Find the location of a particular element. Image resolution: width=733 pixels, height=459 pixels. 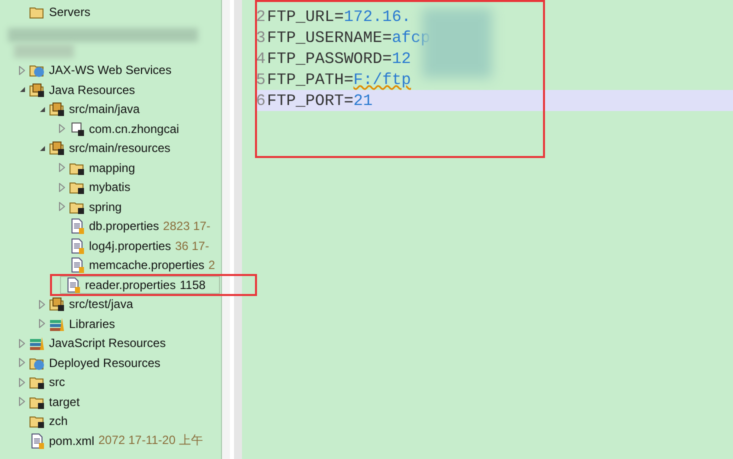

code-line: FTP_URL=172.16. is located at coordinates (339, 17).